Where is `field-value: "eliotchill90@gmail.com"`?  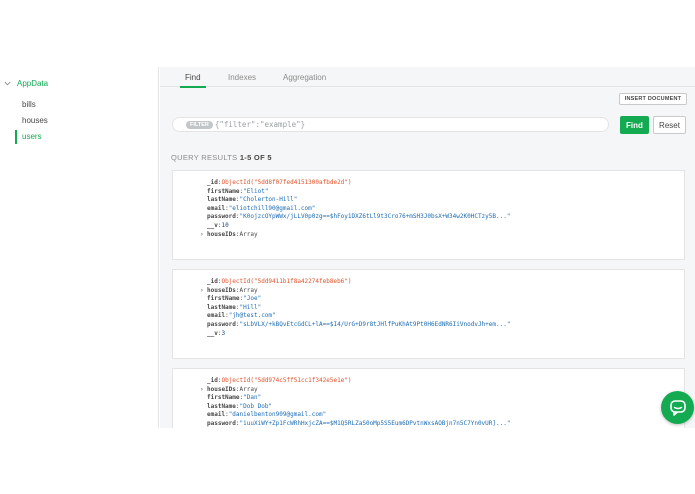
field-value: "eliotchill90@gmail.com" is located at coordinates (272, 208).